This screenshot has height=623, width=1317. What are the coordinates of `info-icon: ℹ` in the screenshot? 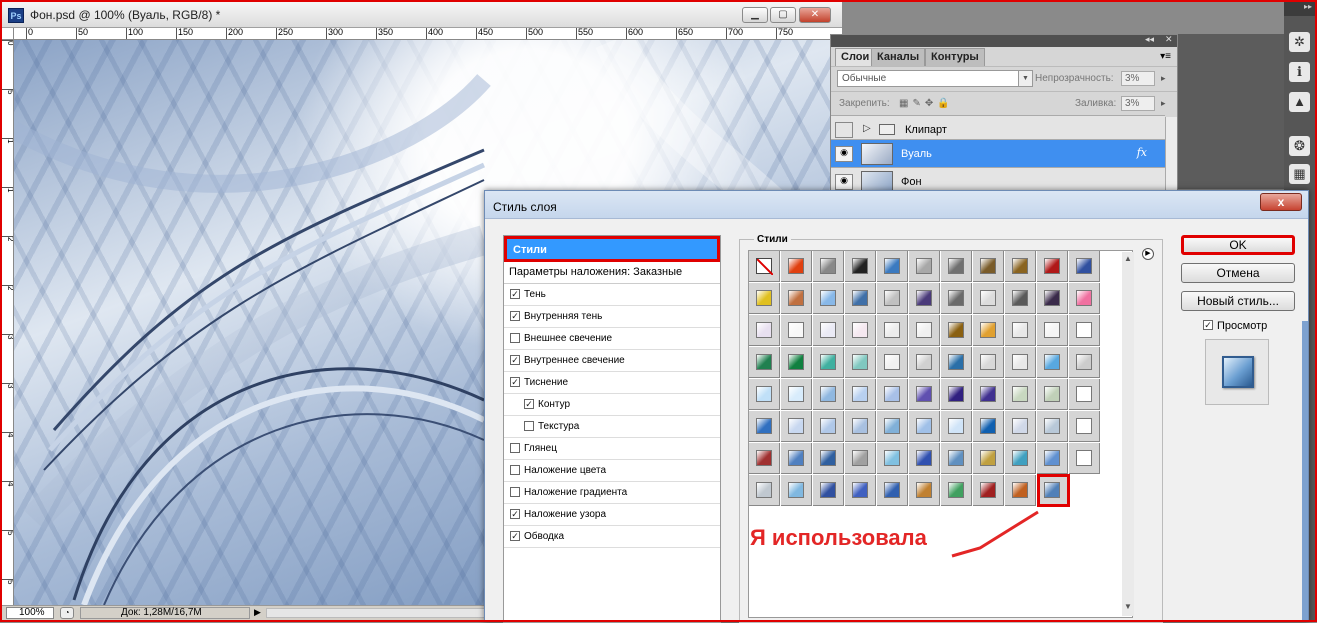 It's located at (1299, 72).